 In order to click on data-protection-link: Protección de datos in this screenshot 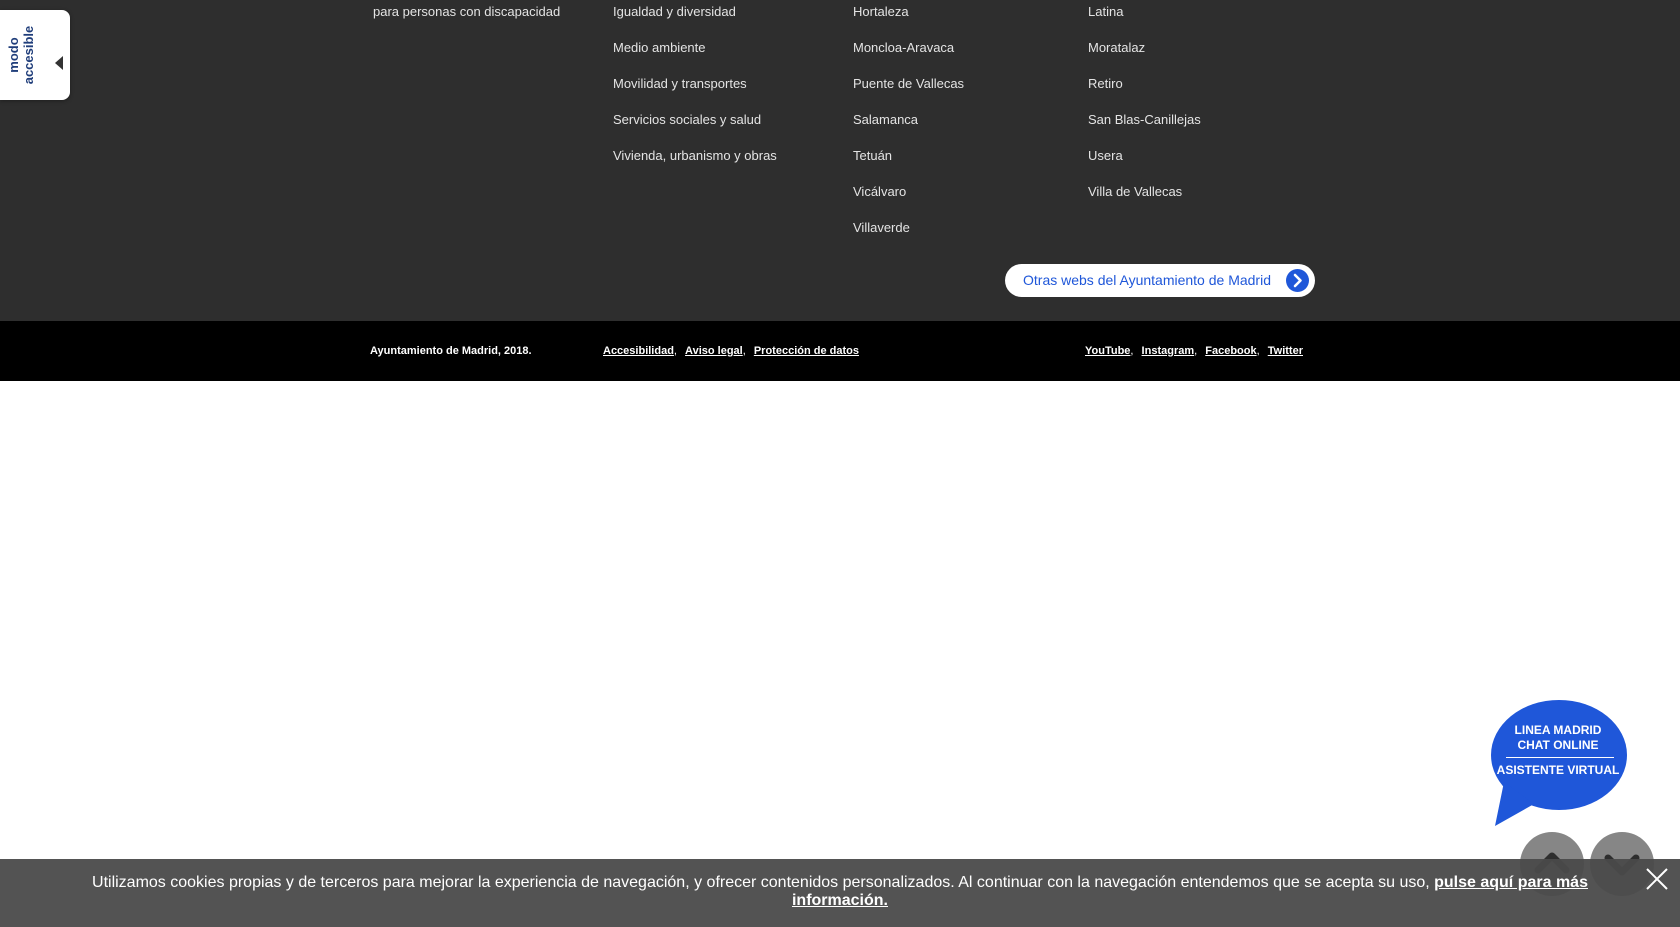, I will do `click(806, 351)`.